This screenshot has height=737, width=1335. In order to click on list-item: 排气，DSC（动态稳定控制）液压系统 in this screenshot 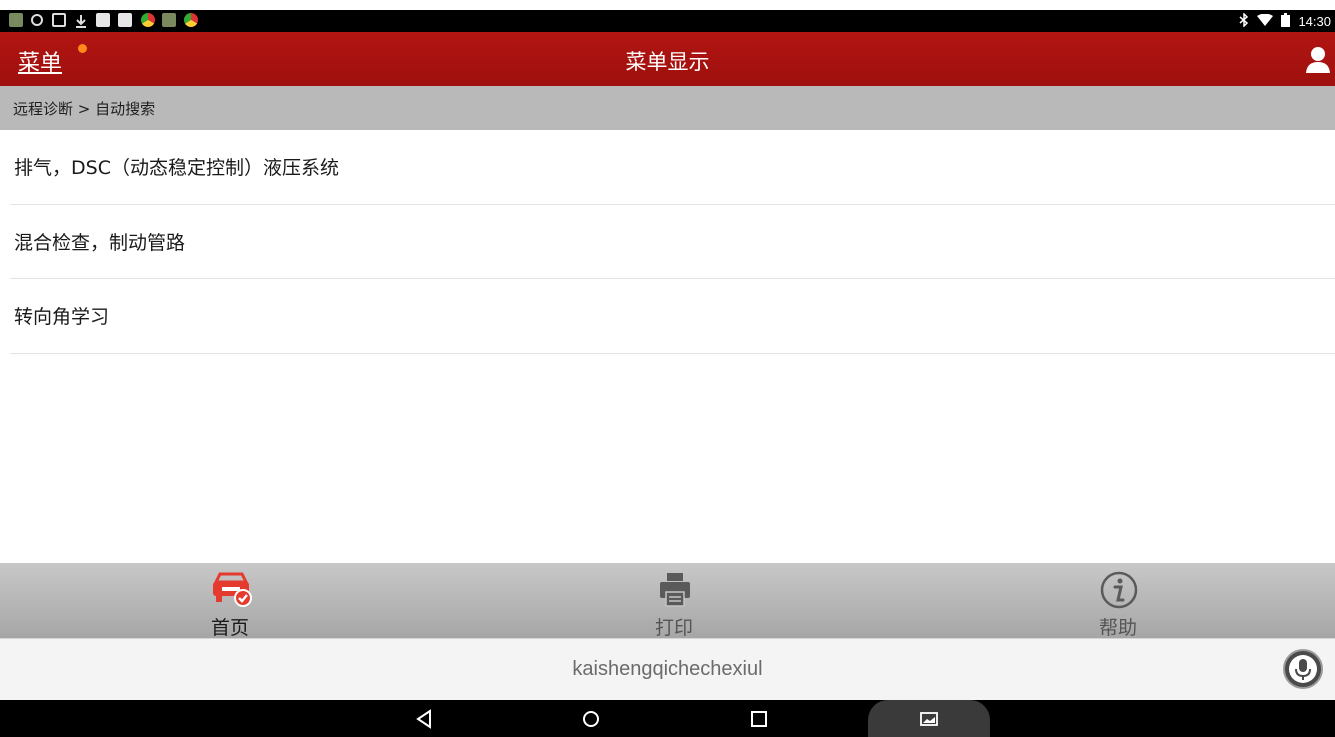, I will do `click(672, 167)`.